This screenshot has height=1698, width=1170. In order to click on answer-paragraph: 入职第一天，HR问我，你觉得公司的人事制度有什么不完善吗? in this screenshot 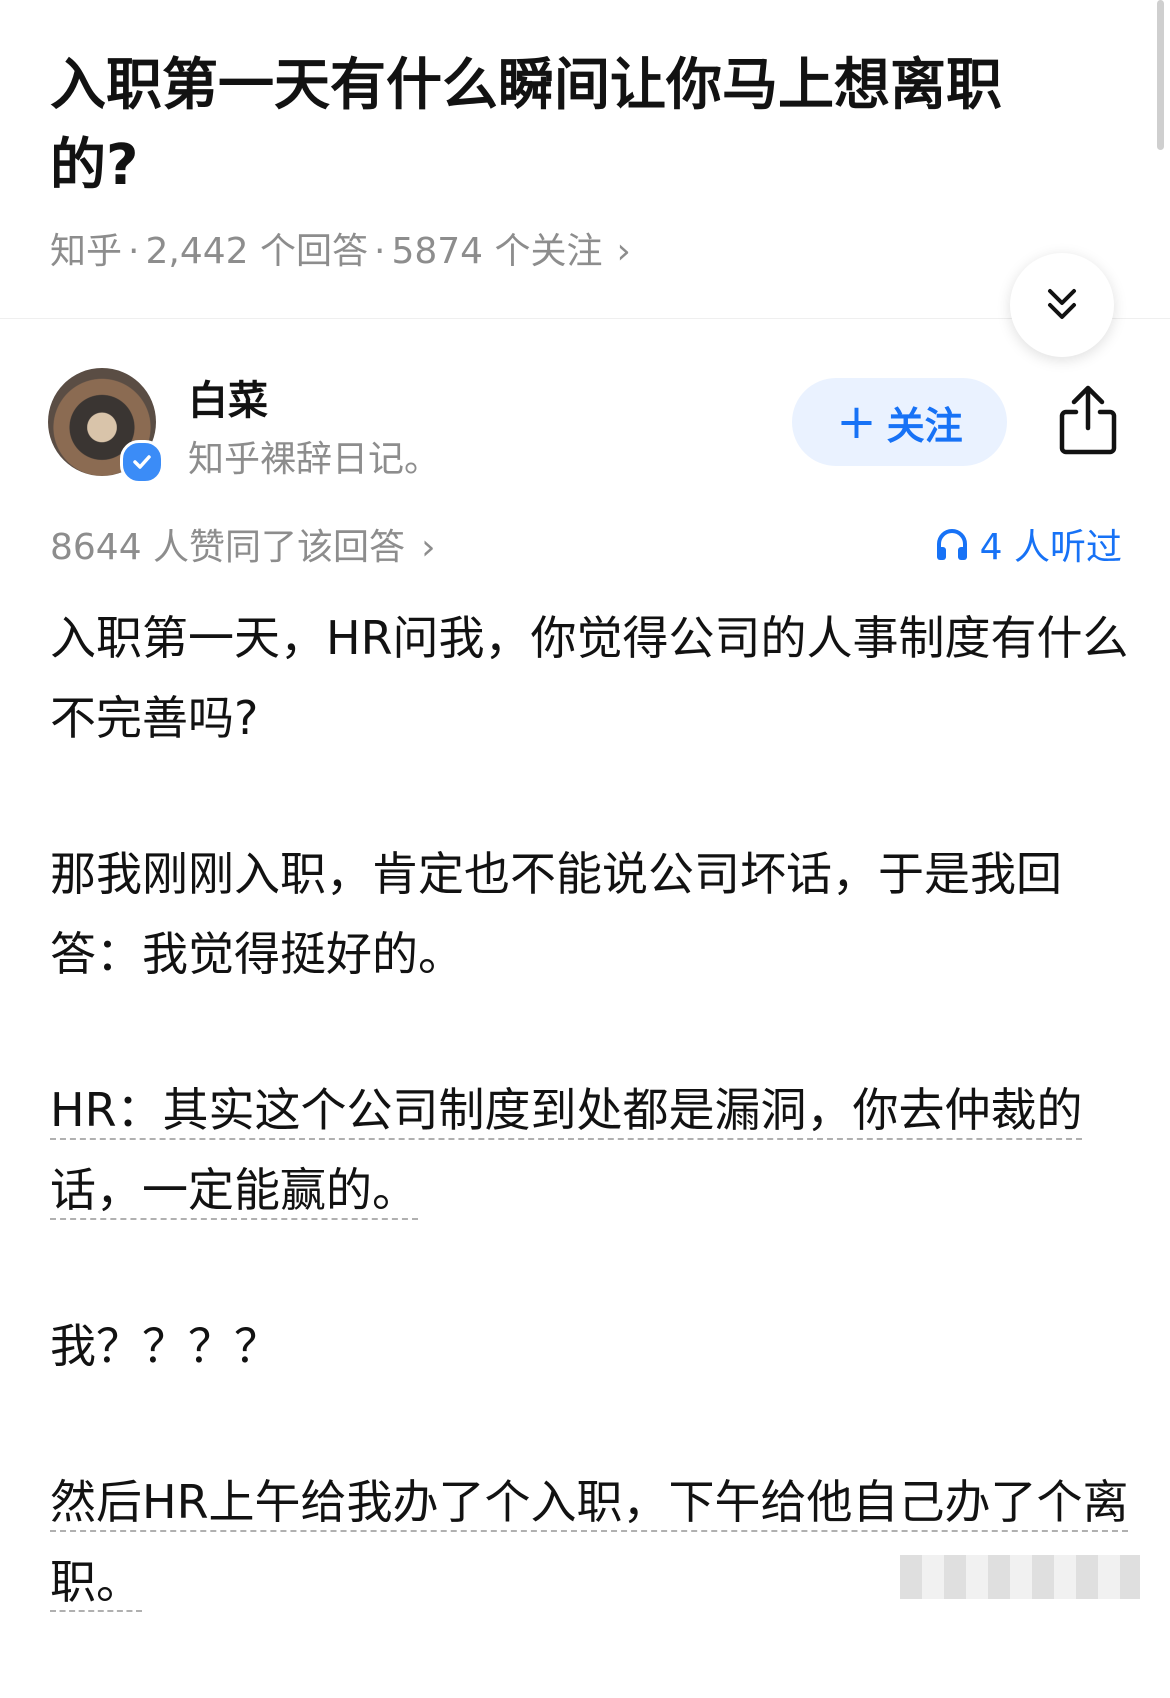, I will do `click(589, 678)`.